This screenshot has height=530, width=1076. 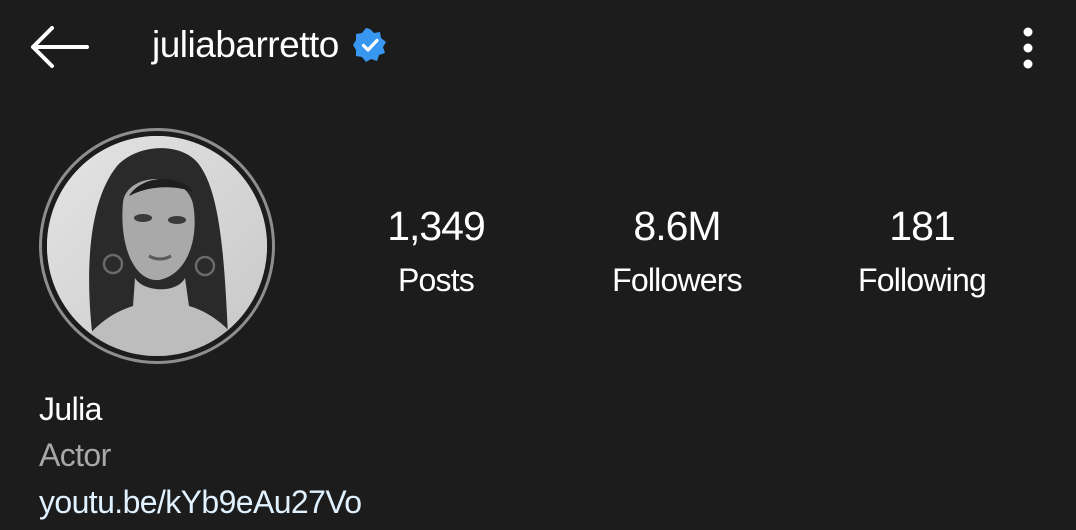 I want to click on followers-count: 8.6M, so click(x=677, y=226).